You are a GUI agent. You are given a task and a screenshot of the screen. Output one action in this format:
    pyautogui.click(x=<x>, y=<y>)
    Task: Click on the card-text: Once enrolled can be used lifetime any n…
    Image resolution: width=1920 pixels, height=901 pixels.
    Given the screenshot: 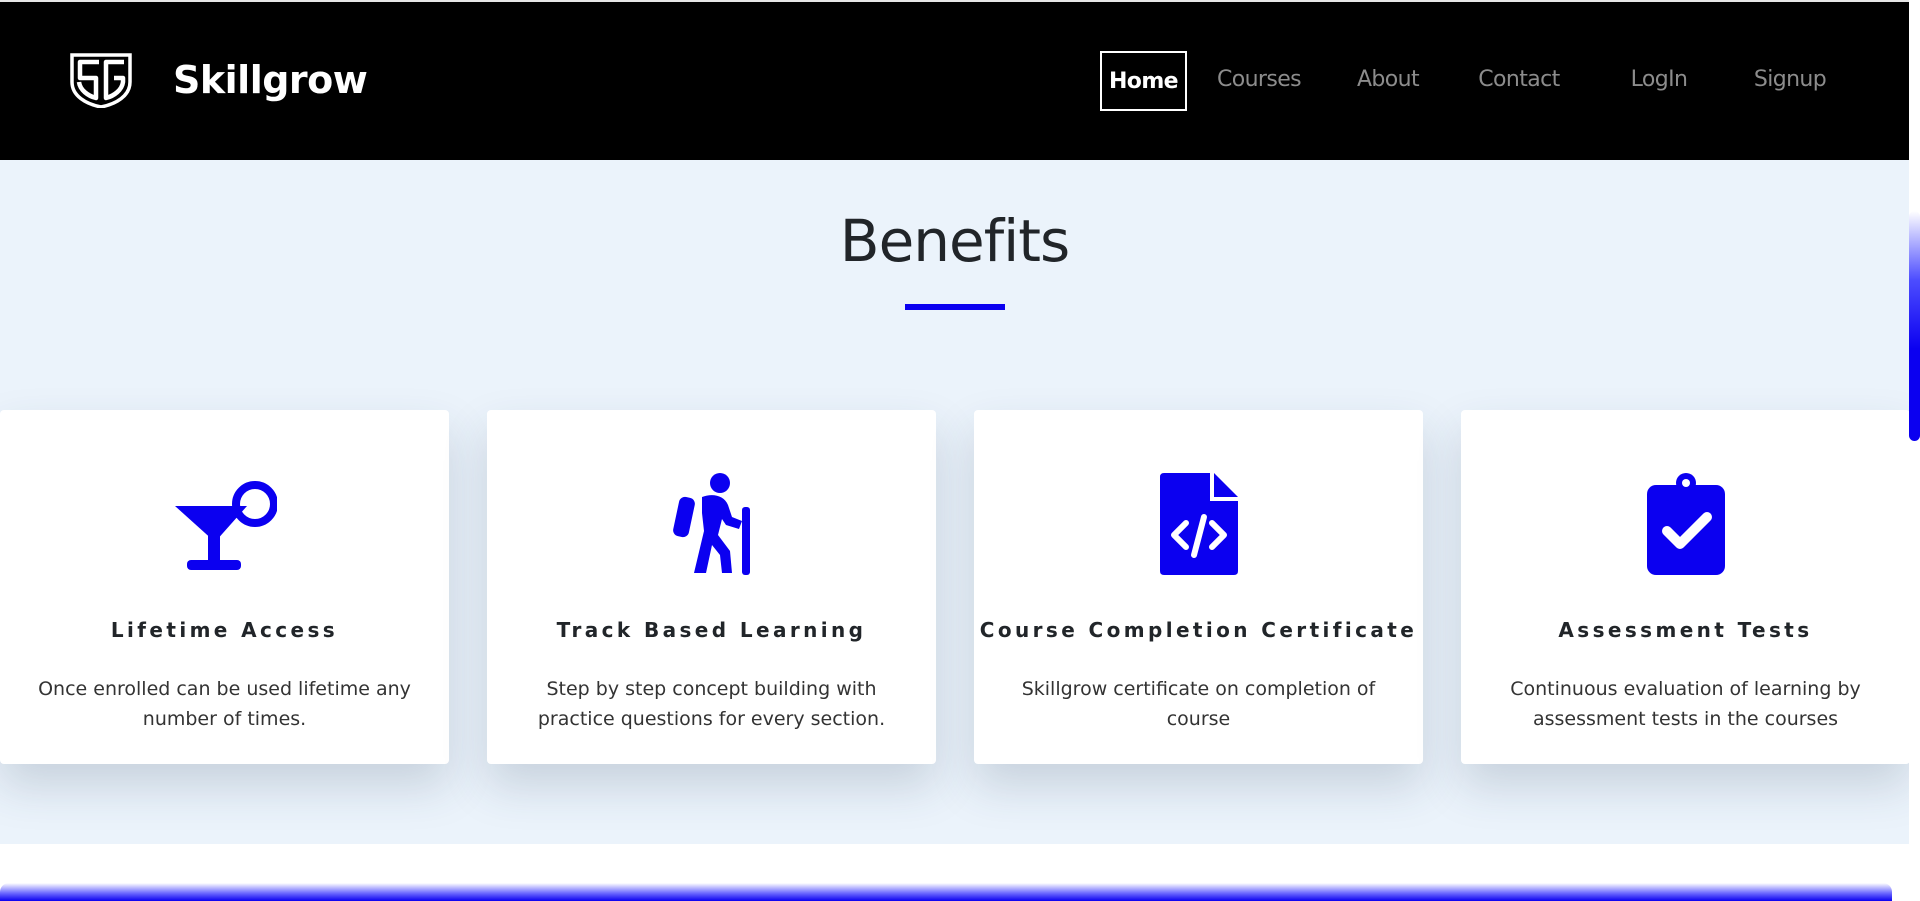 What is the action you would take?
    pyautogui.click(x=224, y=704)
    